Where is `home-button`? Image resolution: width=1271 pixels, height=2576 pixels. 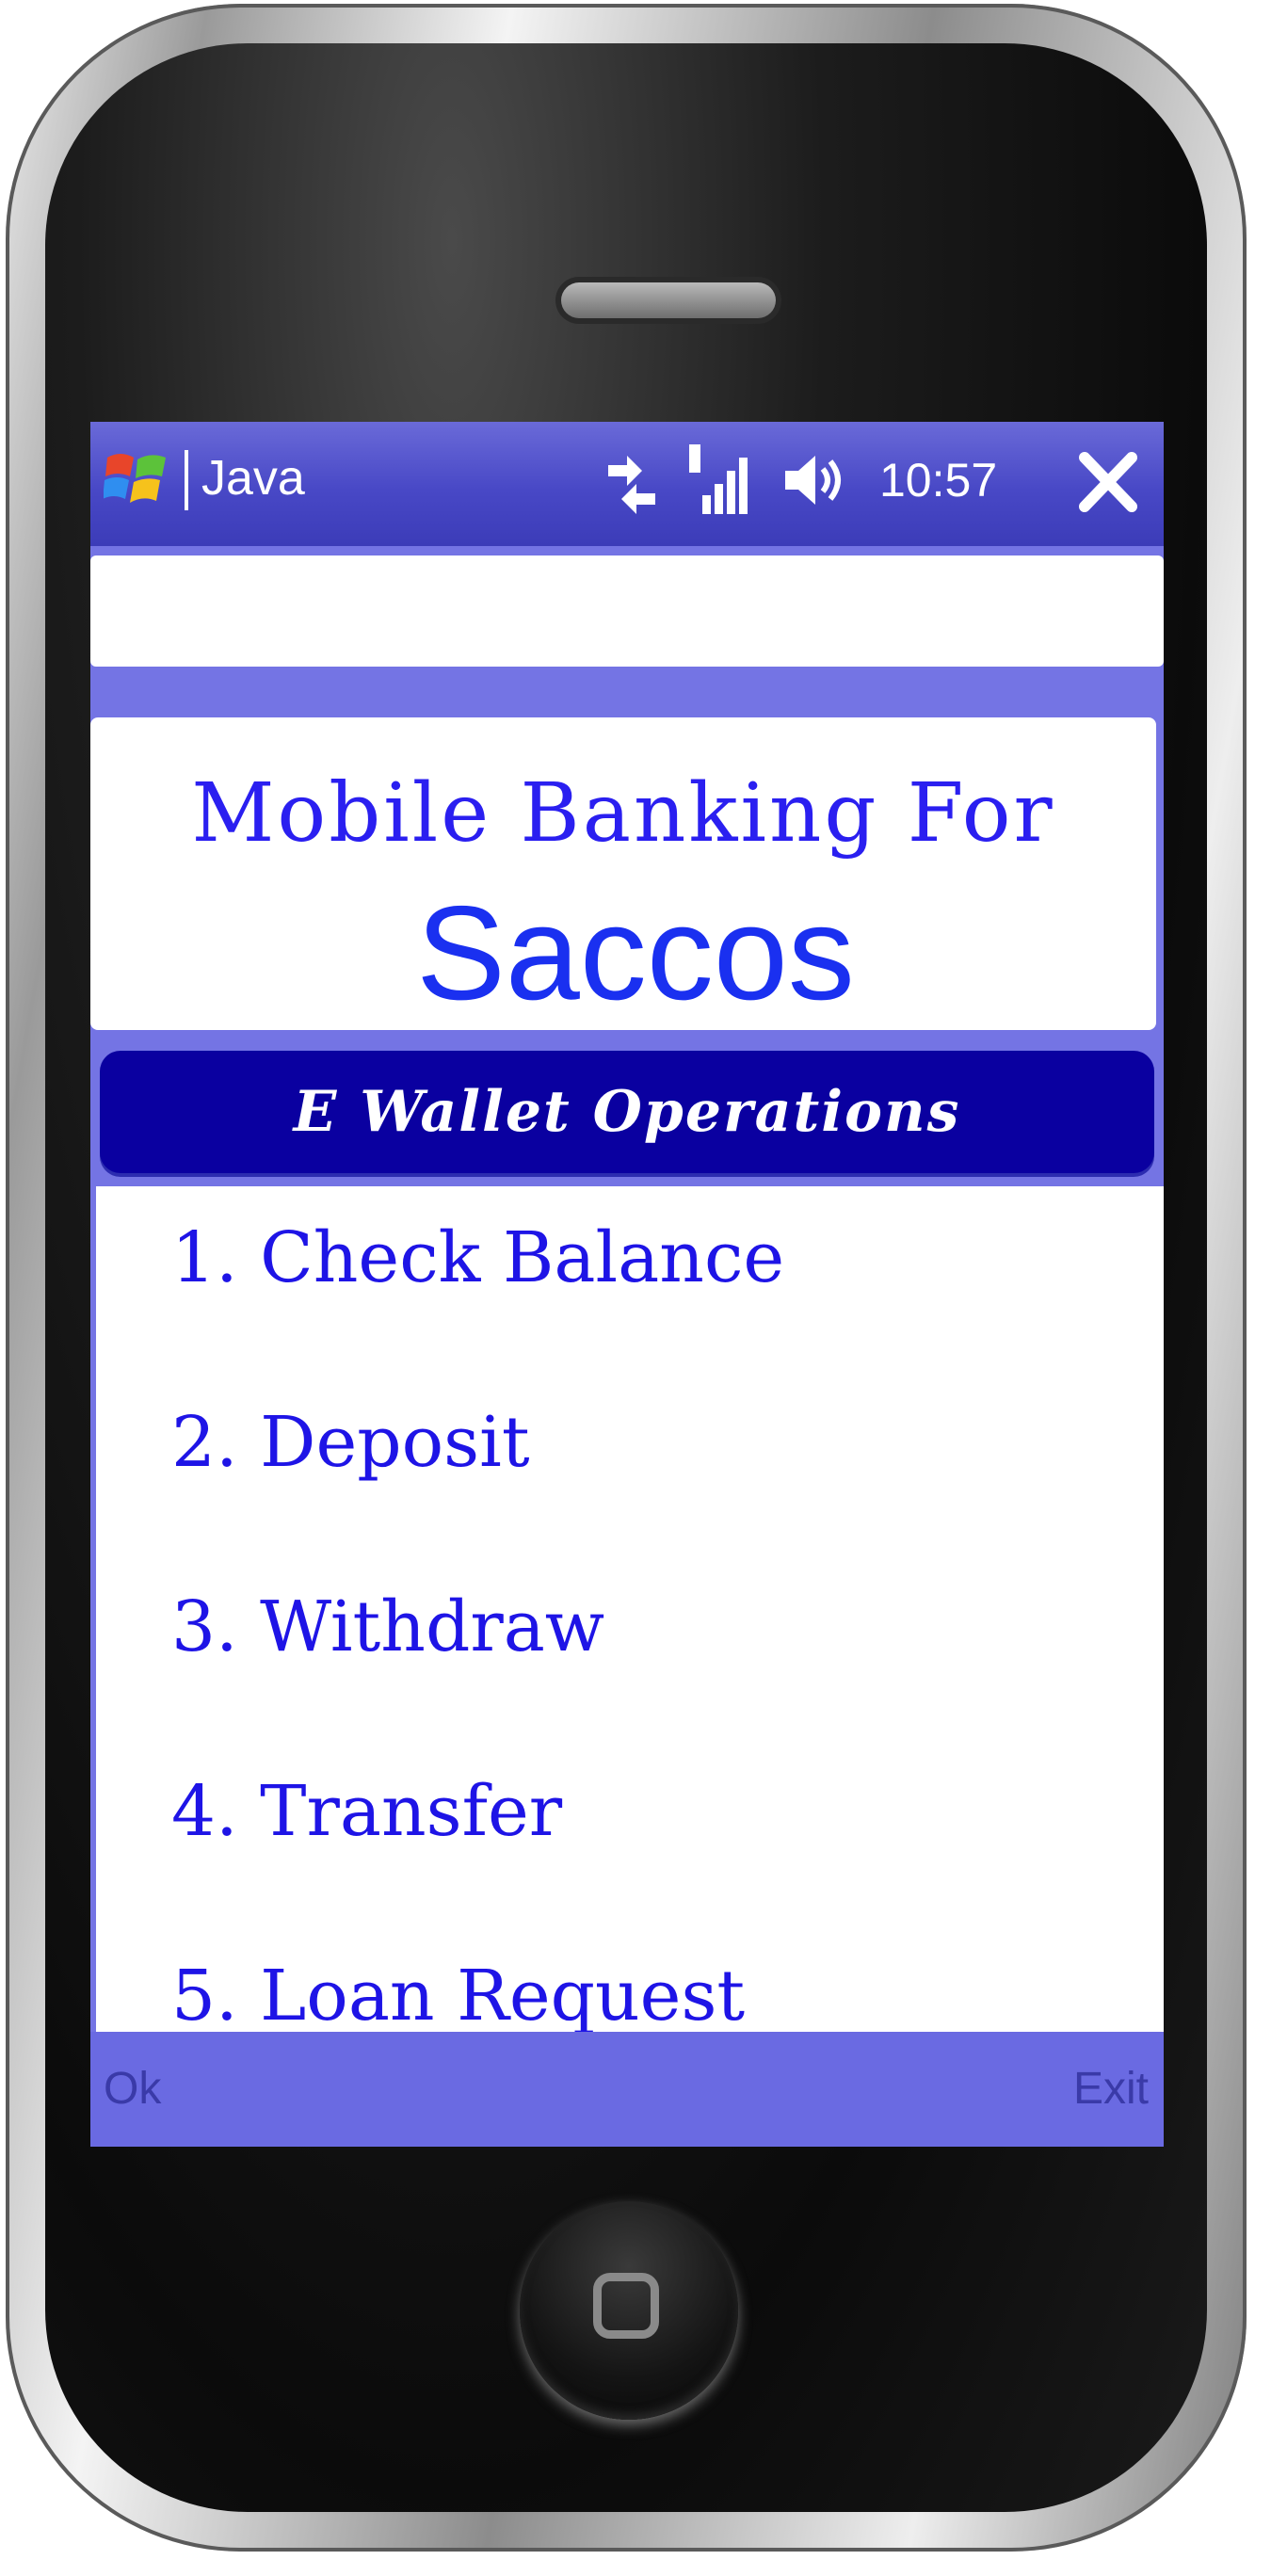
home-button is located at coordinates (629, 2310).